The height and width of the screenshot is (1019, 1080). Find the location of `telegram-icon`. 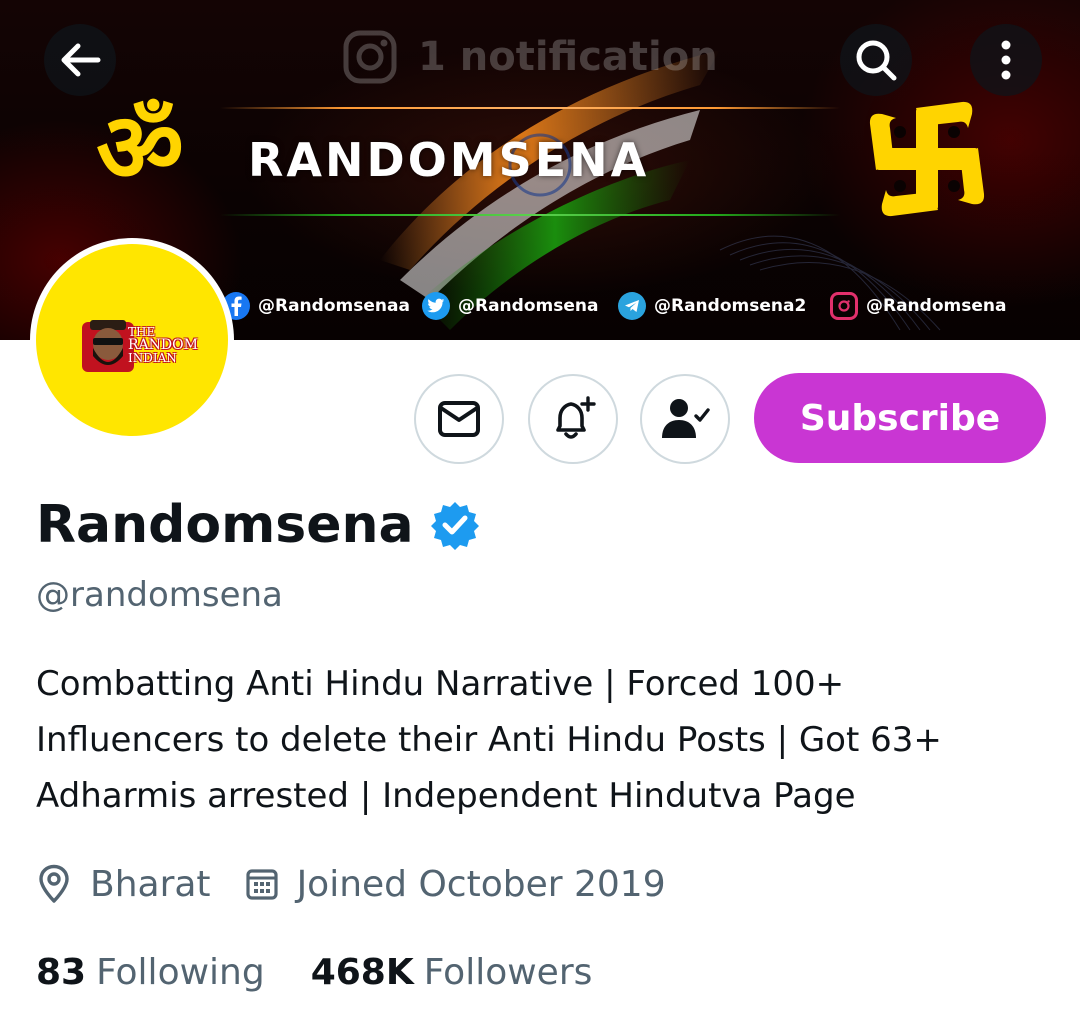

telegram-icon is located at coordinates (632, 306).